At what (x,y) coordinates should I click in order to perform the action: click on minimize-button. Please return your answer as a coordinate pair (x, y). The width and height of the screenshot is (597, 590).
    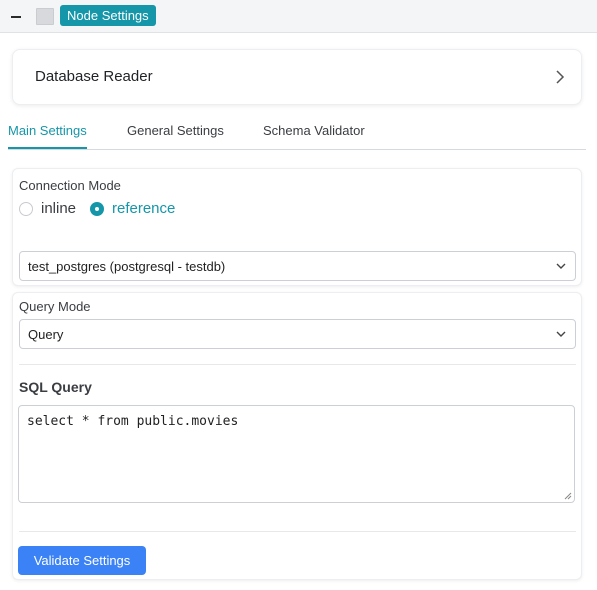
    Looking at the image, I should click on (16, 17).